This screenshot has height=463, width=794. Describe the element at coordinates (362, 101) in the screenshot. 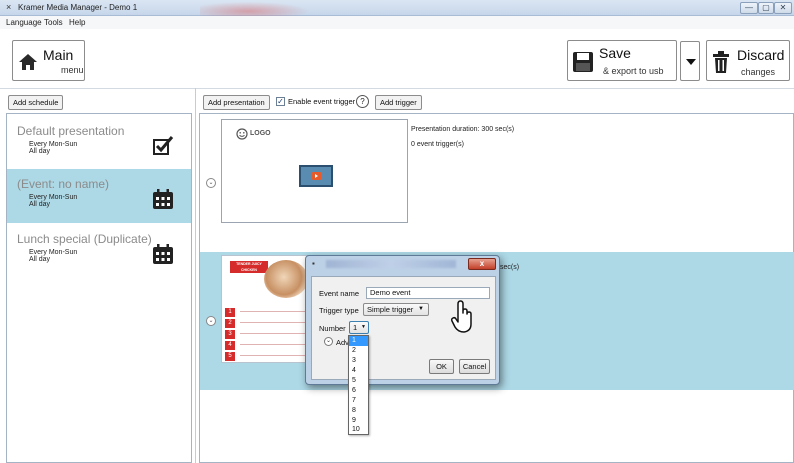

I see `help-icon: ?` at that location.